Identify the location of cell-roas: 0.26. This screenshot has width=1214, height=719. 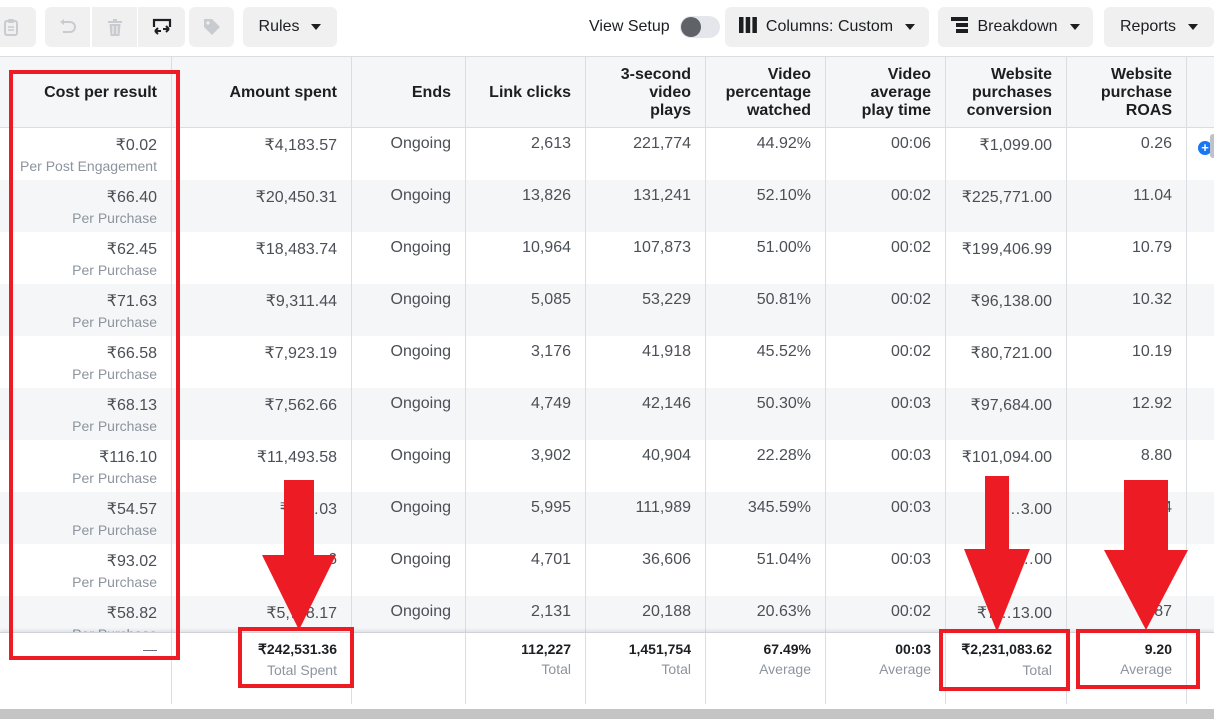
(1127, 154).